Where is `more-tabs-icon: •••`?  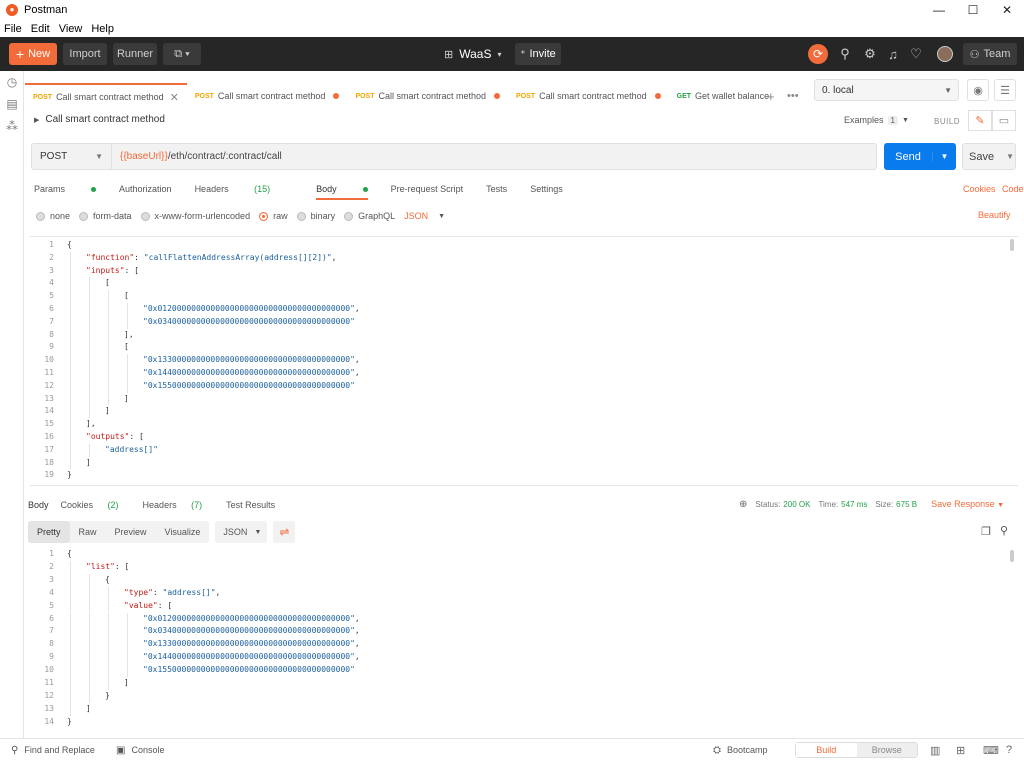 more-tabs-icon: ••• is located at coordinates (793, 96).